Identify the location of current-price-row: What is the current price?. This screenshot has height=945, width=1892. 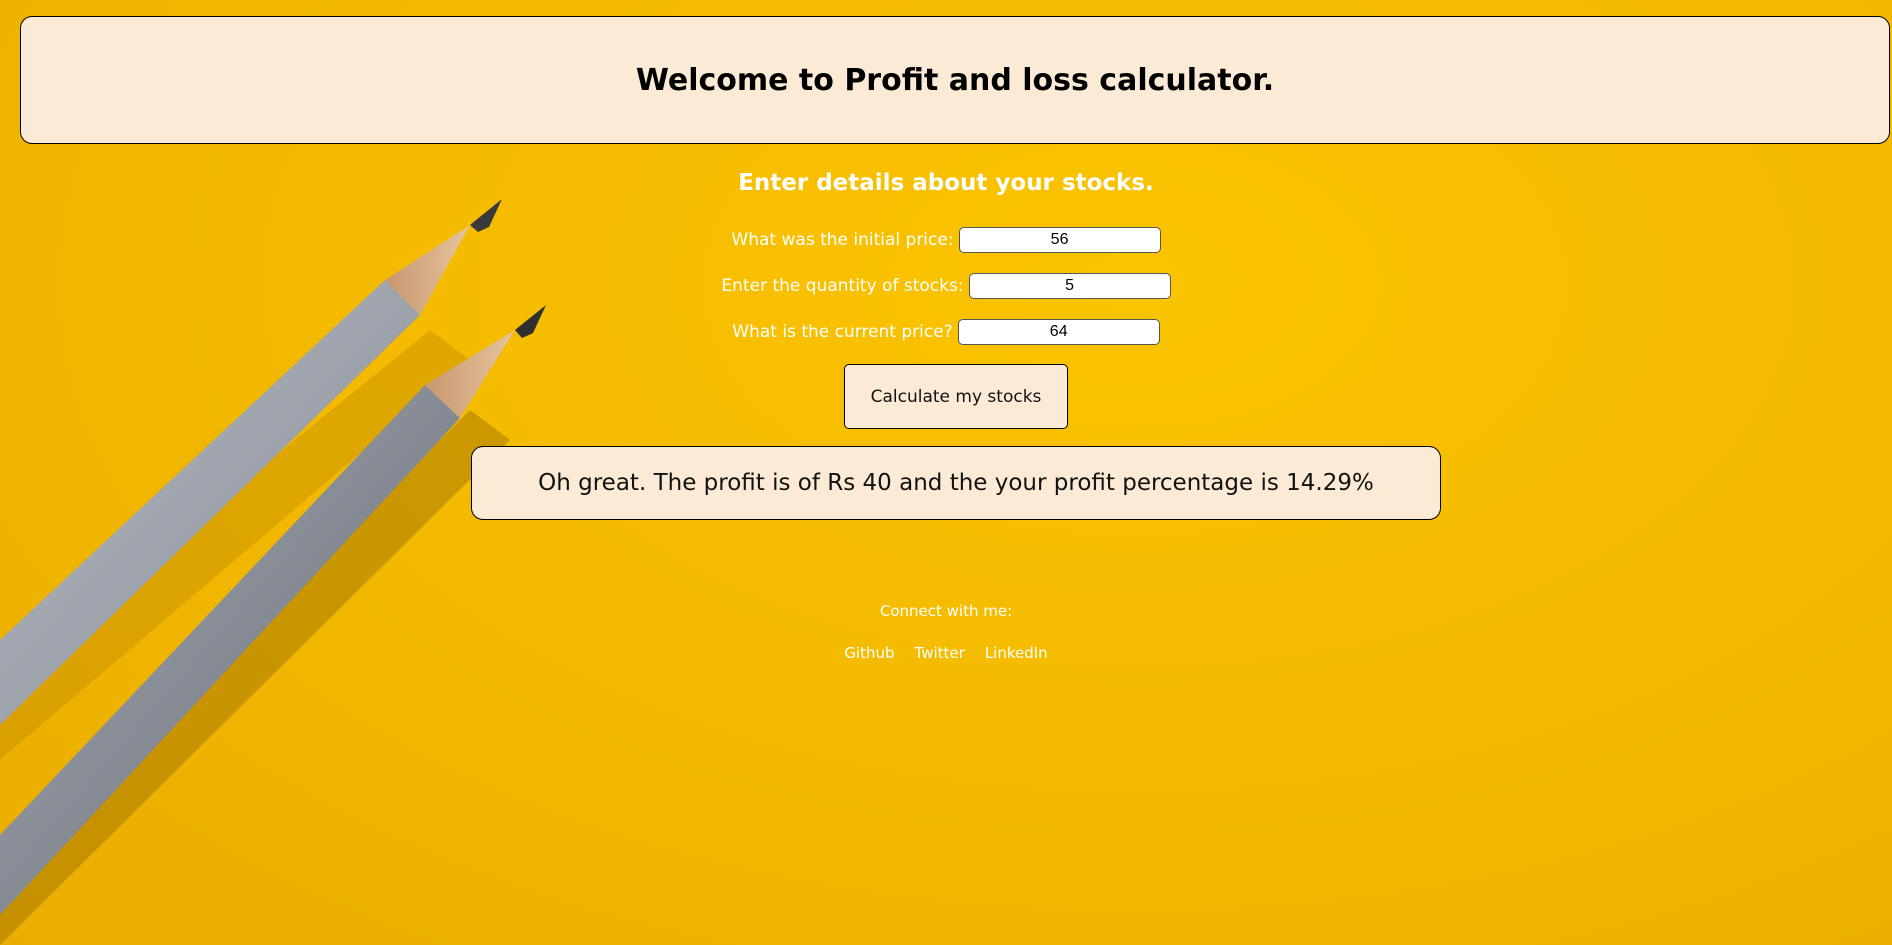
(946, 332).